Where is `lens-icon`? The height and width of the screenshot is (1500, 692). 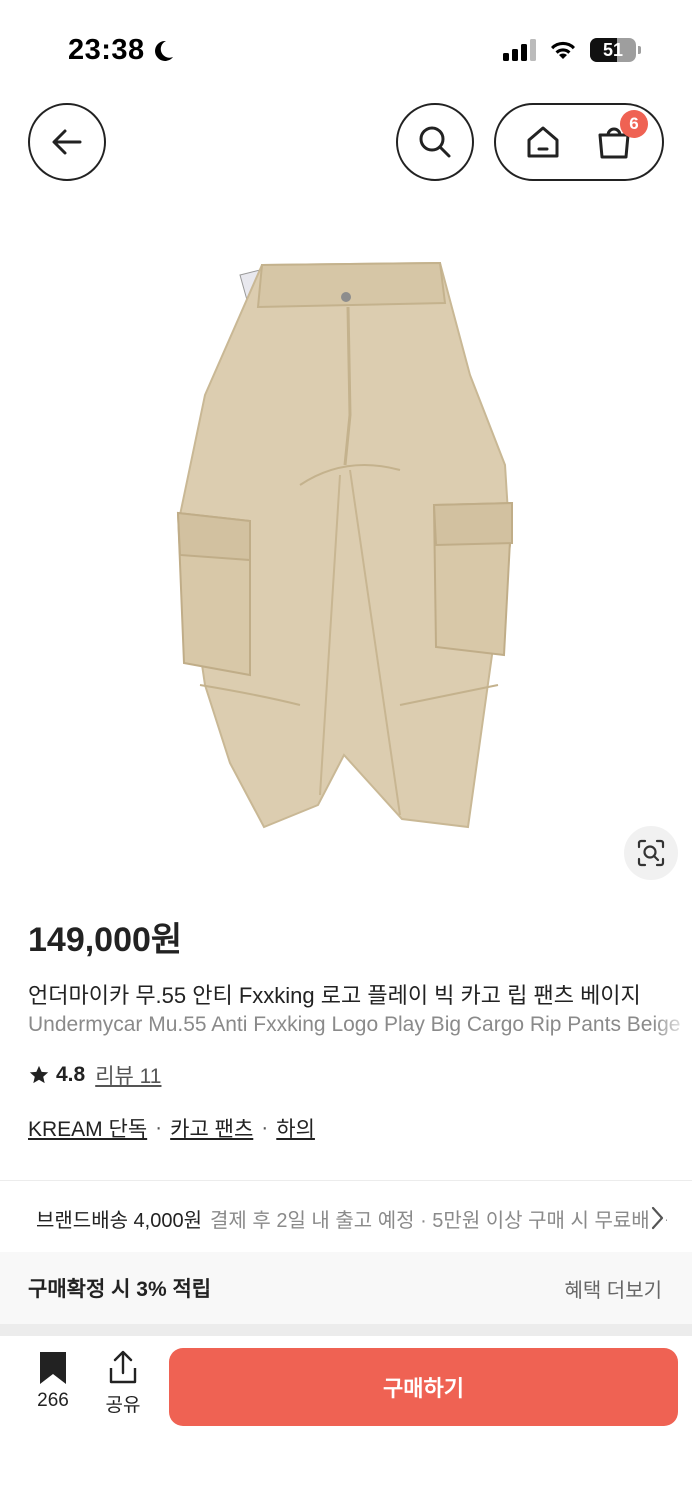
lens-icon is located at coordinates (651, 853).